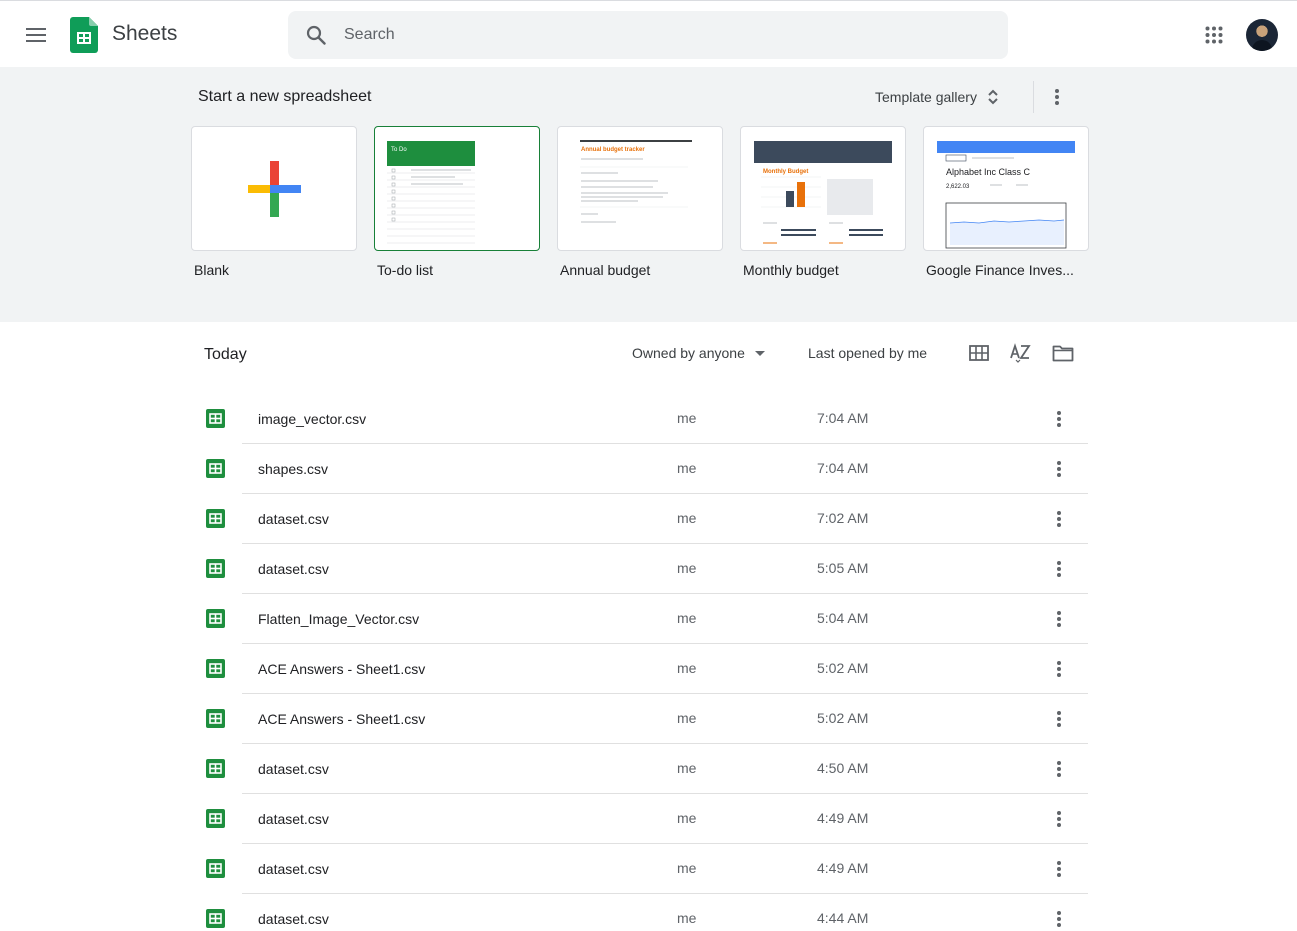 The width and height of the screenshot is (1297, 931). I want to click on search-button, so click(316, 35).